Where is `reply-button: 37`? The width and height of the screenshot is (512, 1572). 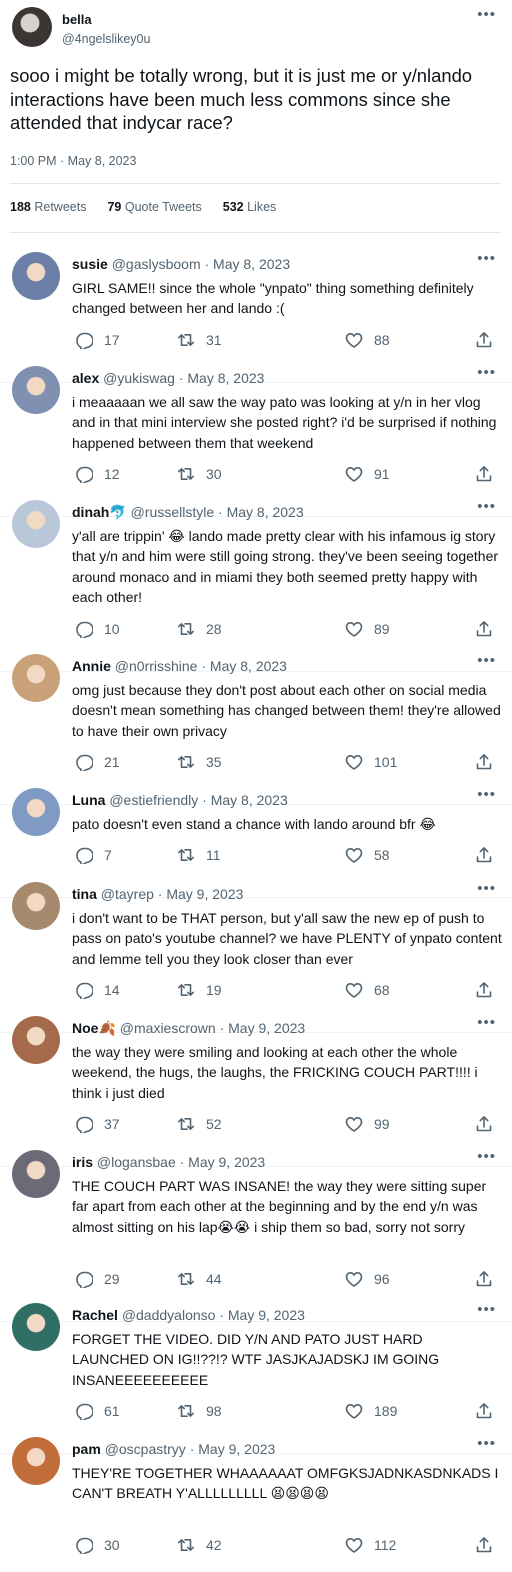
reply-button: 37 is located at coordinates (97, 1124).